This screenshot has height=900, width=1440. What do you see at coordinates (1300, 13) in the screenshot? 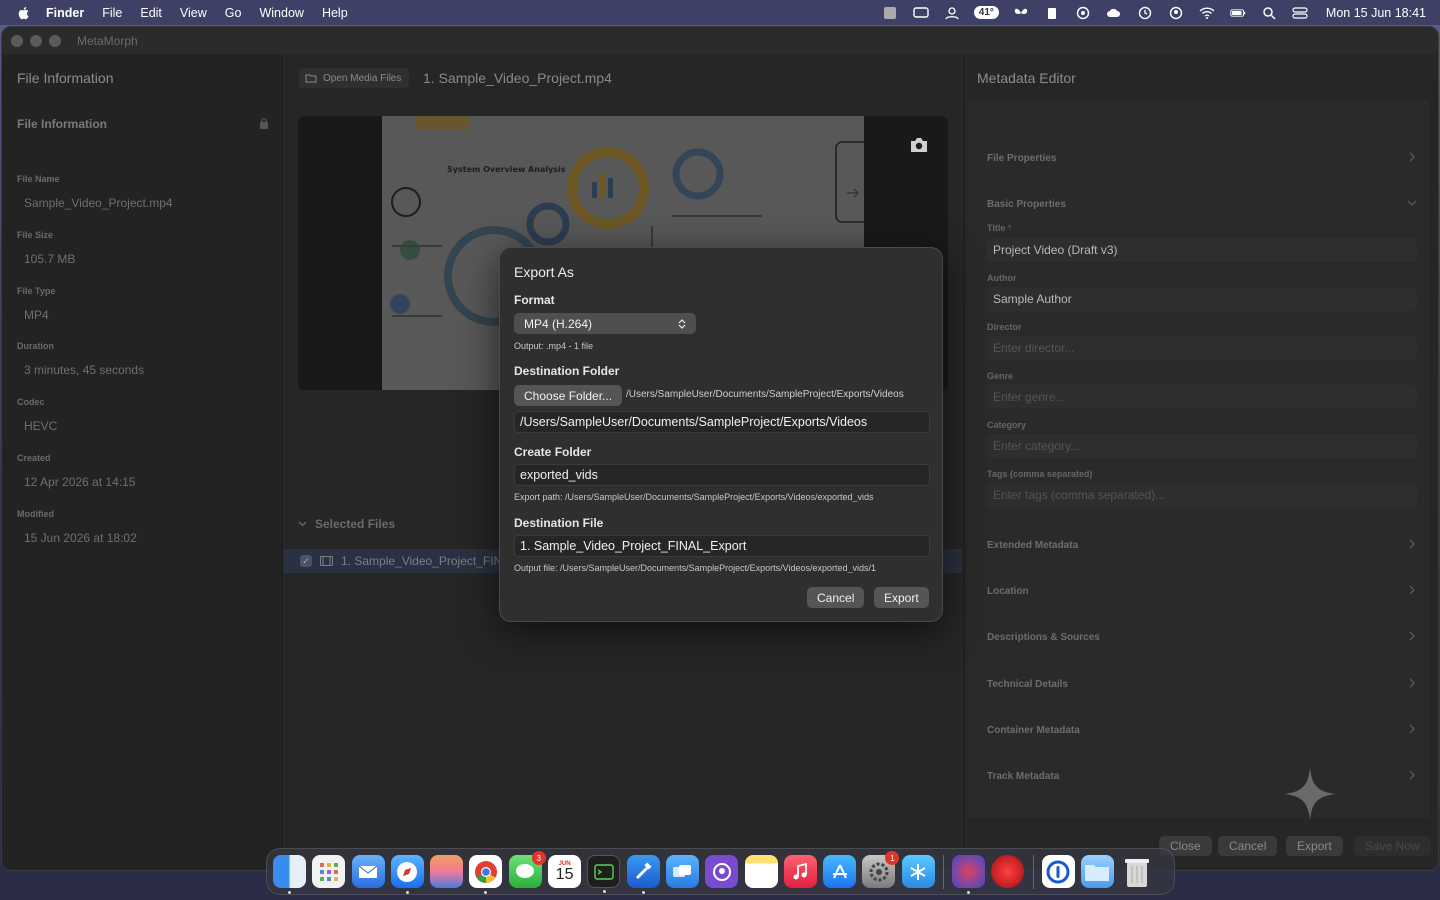
I see `control-center-icon` at bounding box center [1300, 13].